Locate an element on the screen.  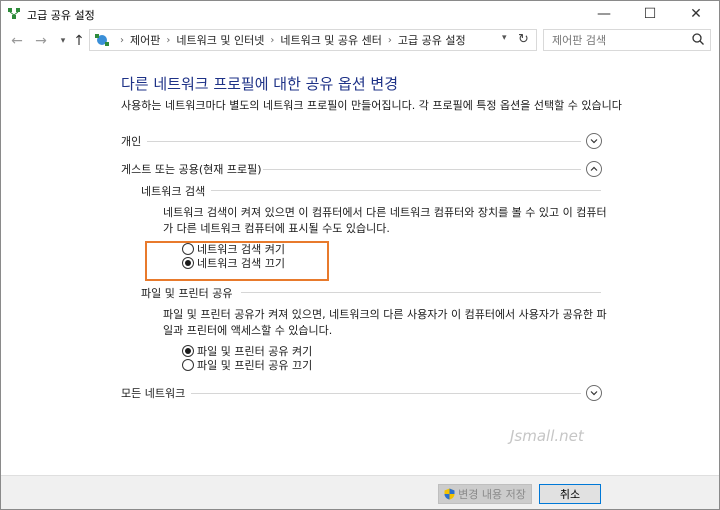
breadcrumb-network-sharing-center: 네트워크 및 공유 센터 is located at coordinates (331, 40).